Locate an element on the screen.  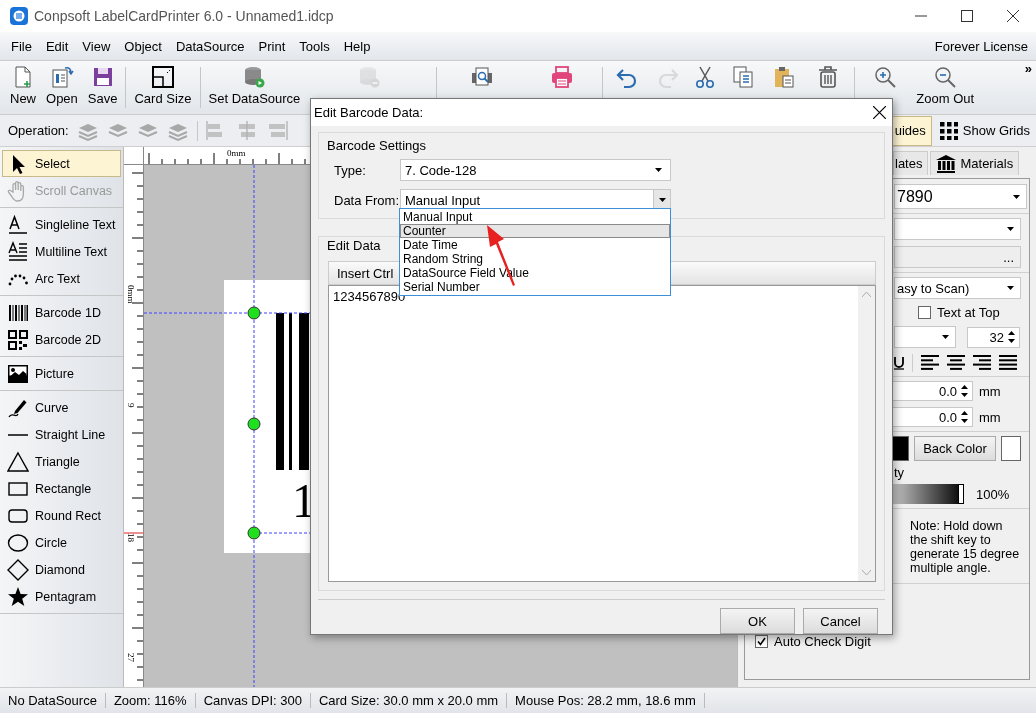
ruler-label: 18 is located at coordinates (131, 537).